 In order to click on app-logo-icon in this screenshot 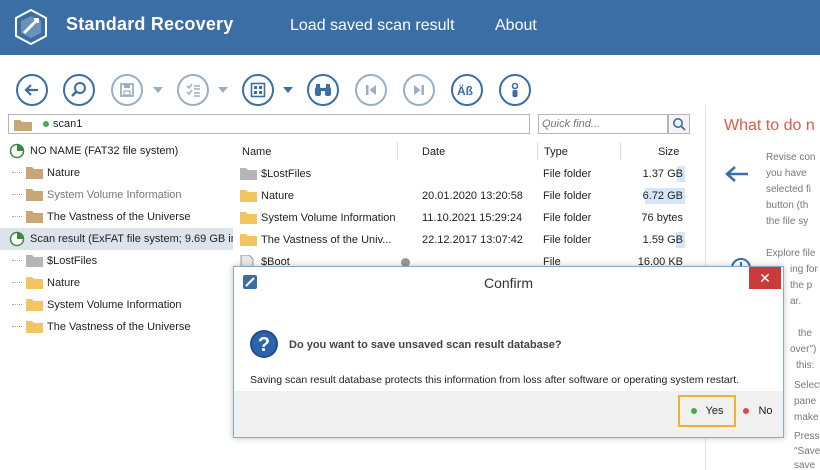, I will do `click(31, 27)`.